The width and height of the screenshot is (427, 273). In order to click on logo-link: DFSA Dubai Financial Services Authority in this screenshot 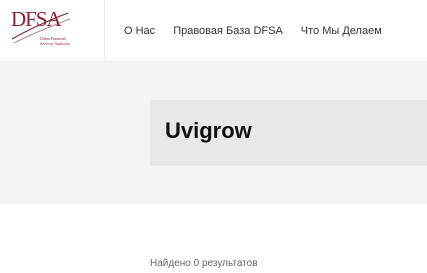, I will do `click(52, 30)`.